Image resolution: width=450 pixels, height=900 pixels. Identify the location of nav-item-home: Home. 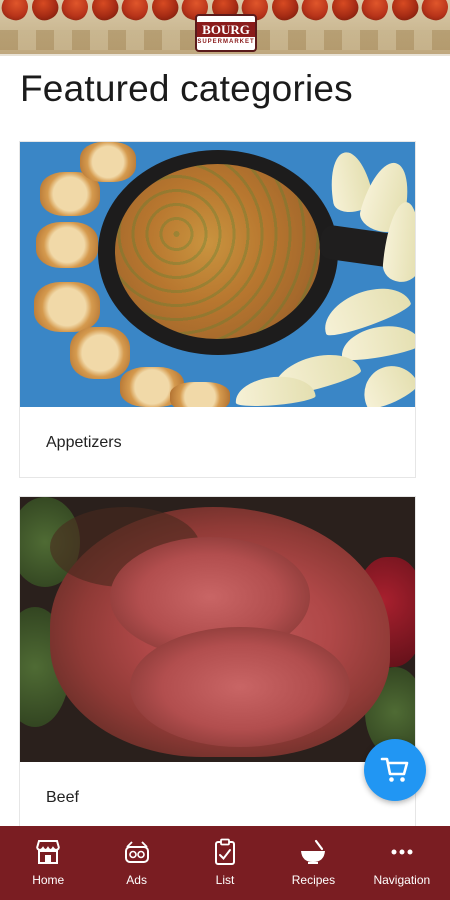
(48, 863).